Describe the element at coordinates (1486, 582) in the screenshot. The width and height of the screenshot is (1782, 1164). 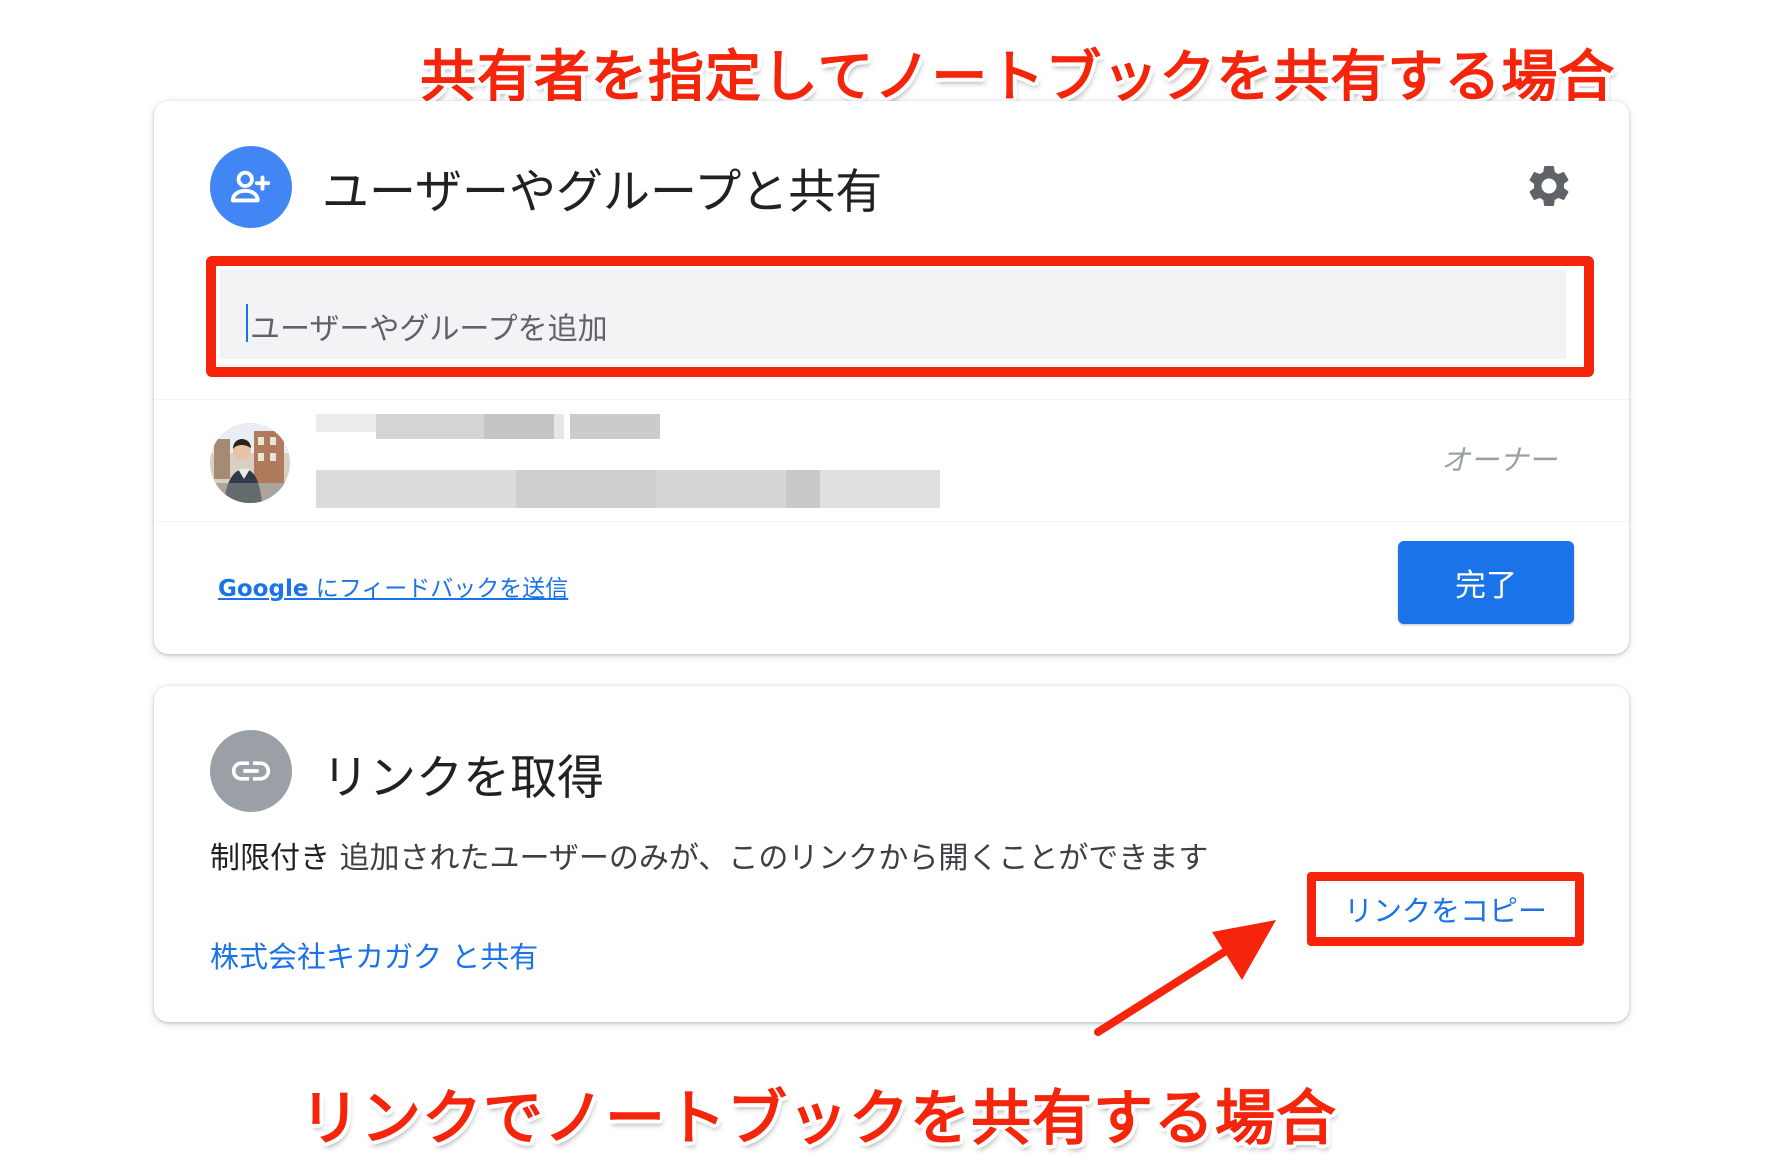
I see `done-button: 完了` at that location.